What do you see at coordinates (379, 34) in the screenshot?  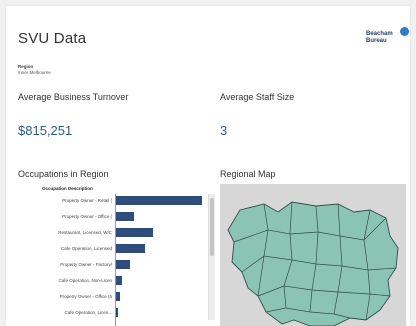 I see `logo-text-1: Beacham` at bounding box center [379, 34].